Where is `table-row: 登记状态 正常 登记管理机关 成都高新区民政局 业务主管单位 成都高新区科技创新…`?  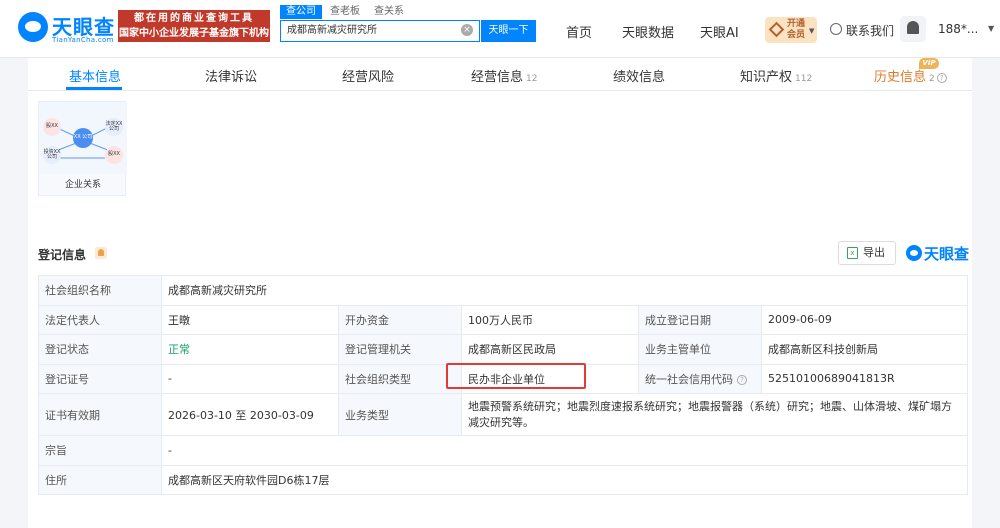 table-row: 登记状态 正常 登记管理机关 成都高新区民政局 业务主管单位 成都高新区科技创新… is located at coordinates (503, 349).